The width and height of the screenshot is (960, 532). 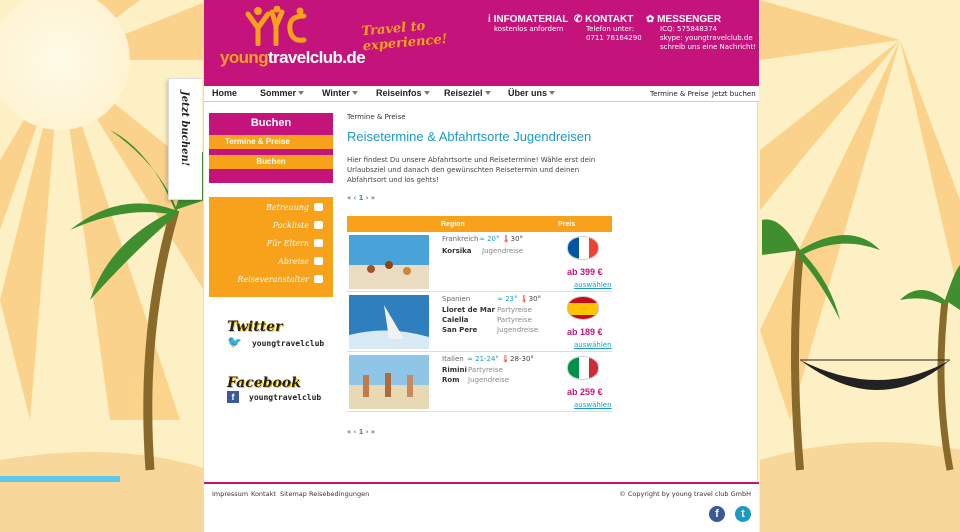 What do you see at coordinates (451, 380) in the screenshot?
I see `destination-name: Rom` at bounding box center [451, 380].